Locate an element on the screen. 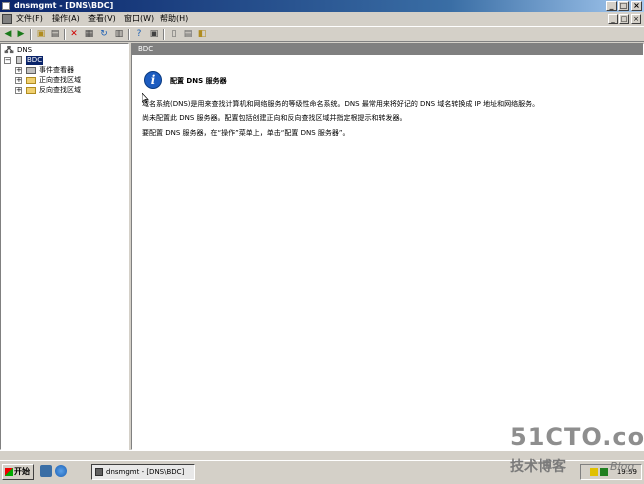 The height and width of the screenshot is (484, 644). window-title: dnsmgmt - [DNS\BDC] is located at coordinates (64, 5).